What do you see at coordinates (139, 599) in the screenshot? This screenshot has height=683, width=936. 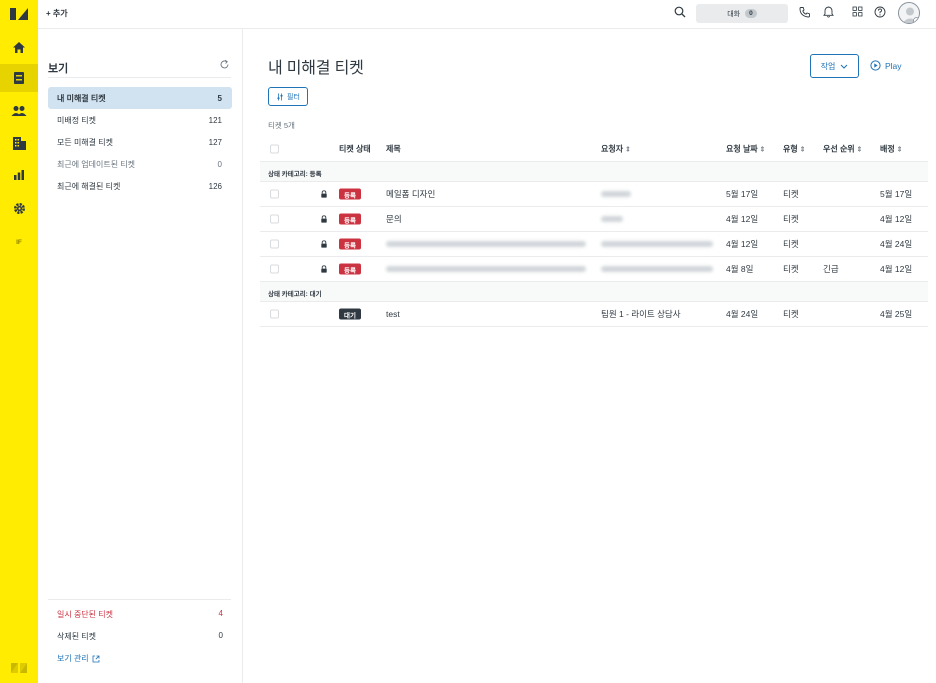 I see `views-bottom-divider` at bounding box center [139, 599].